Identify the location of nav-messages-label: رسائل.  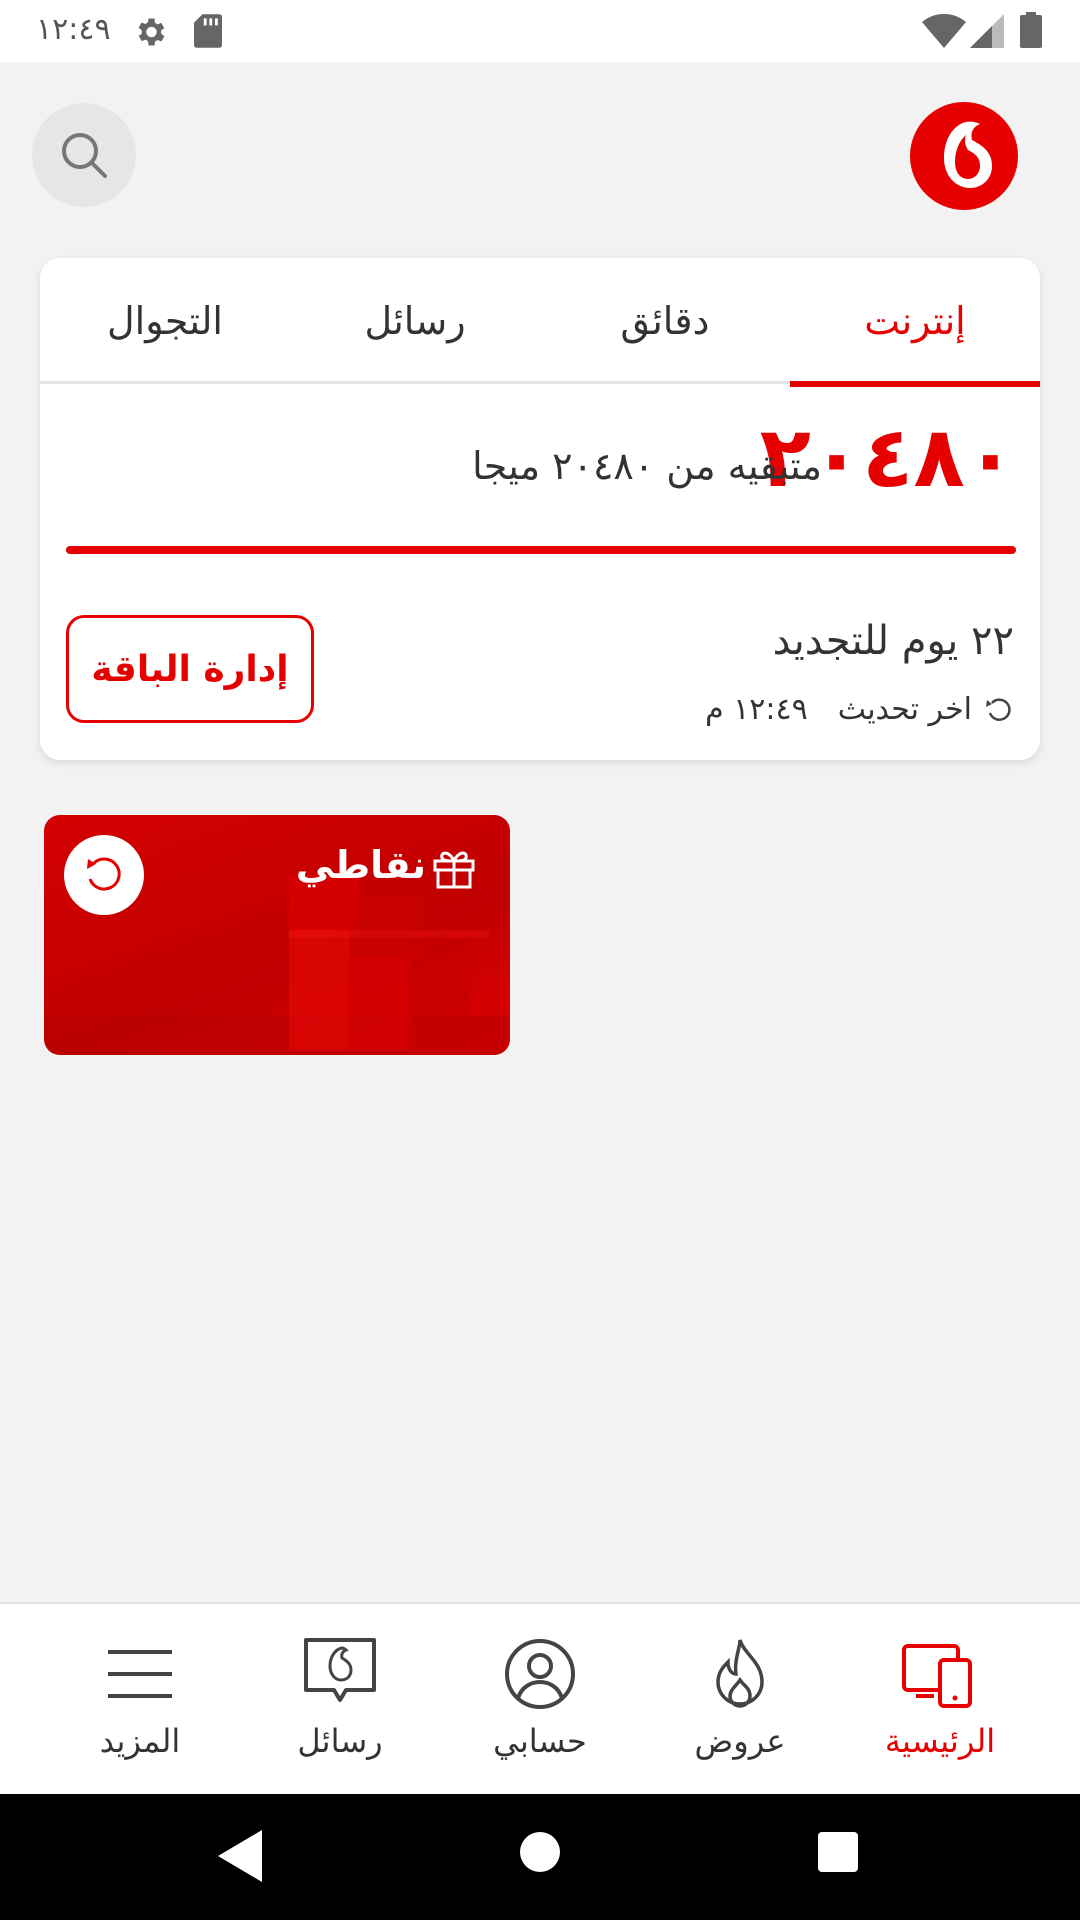
(340, 1741).